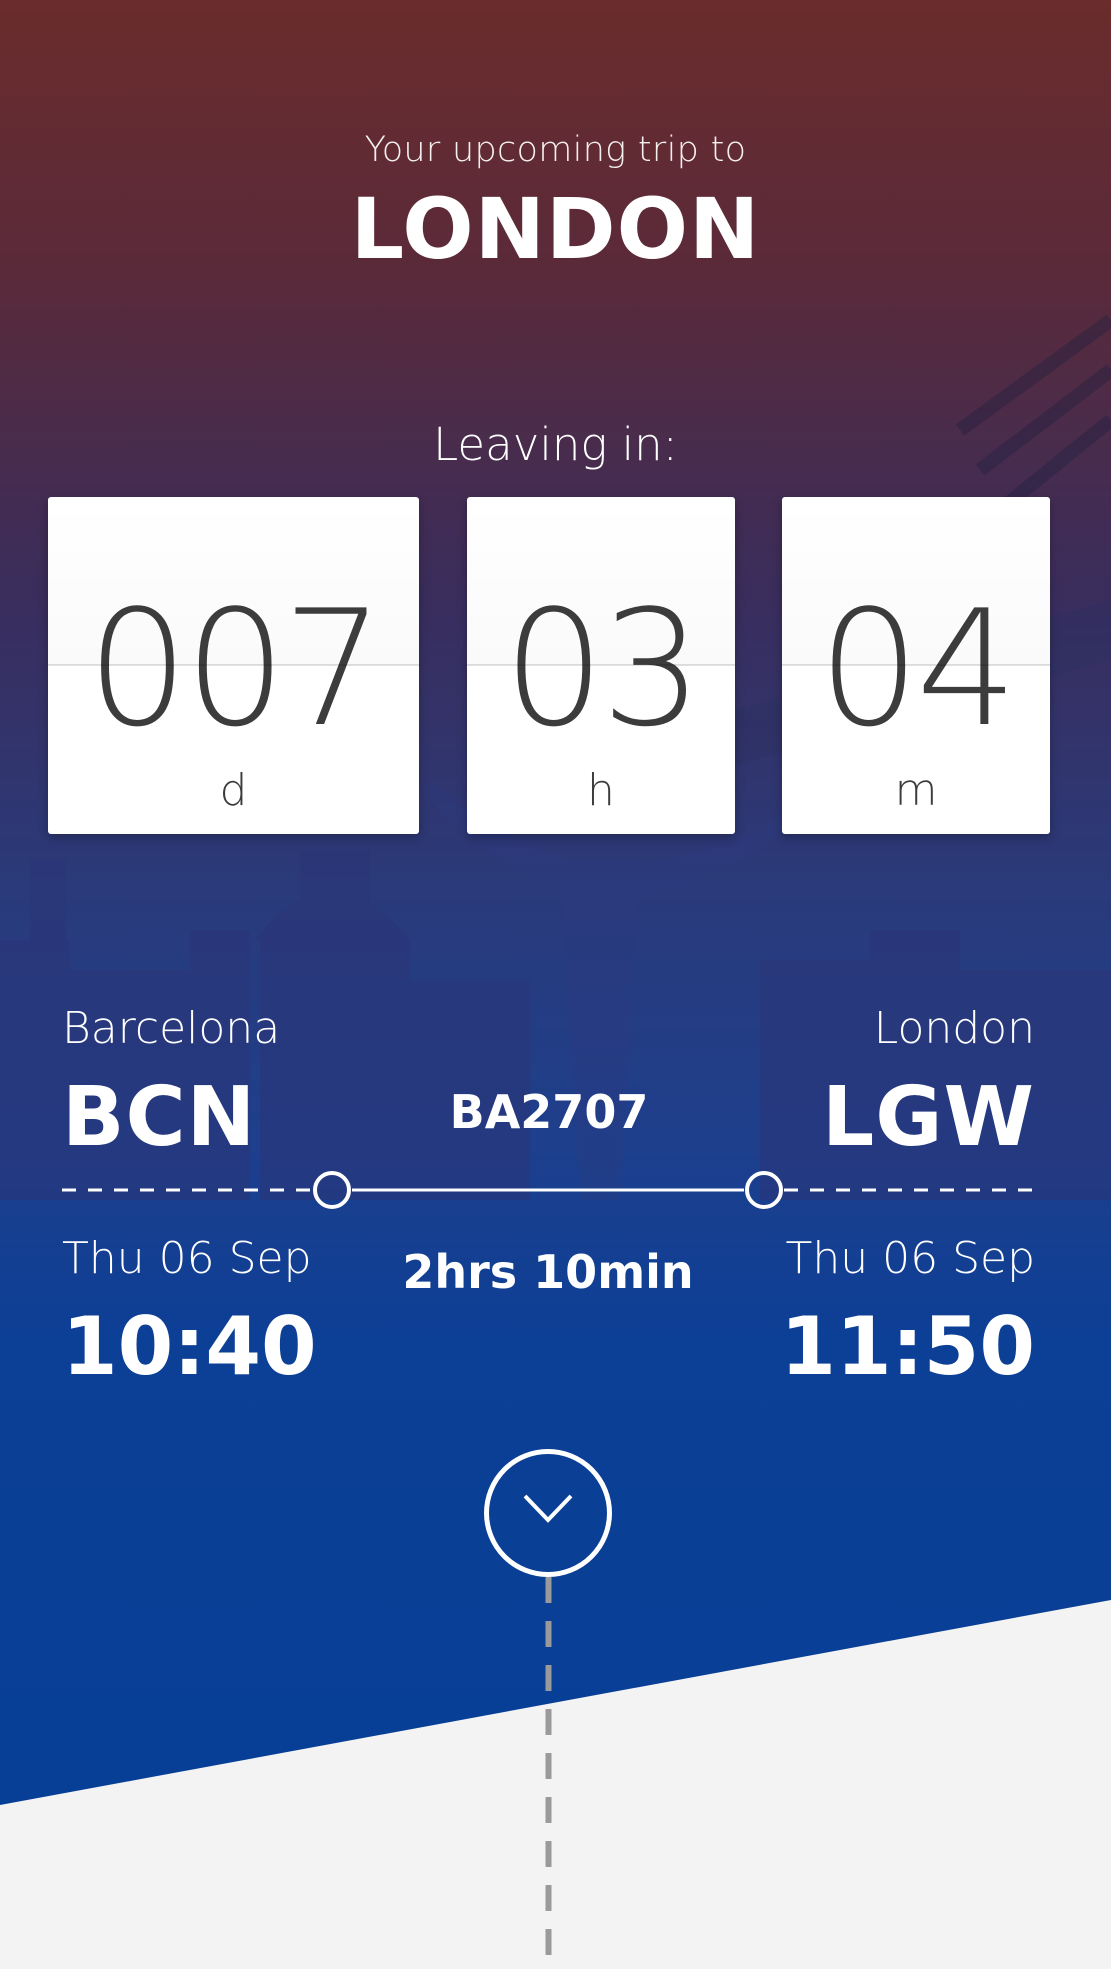  I want to click on chevron-down-icon, so click(548, 1508).